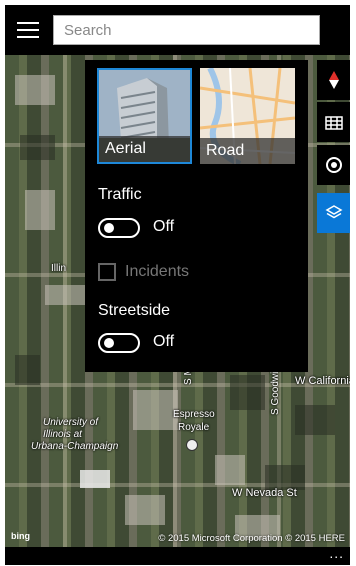 The height and width of the screenshot is (566, 356). Describe the element at coordinates (134, 310) in the screenshot. I see `streetside-label: Streetside` at that location.